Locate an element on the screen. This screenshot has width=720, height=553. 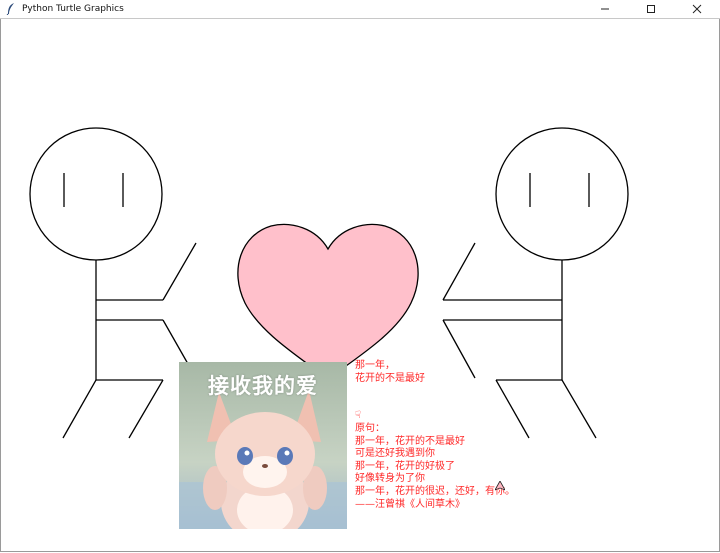
left-figure-leg-right-lower is located at coordinates (146, 409).